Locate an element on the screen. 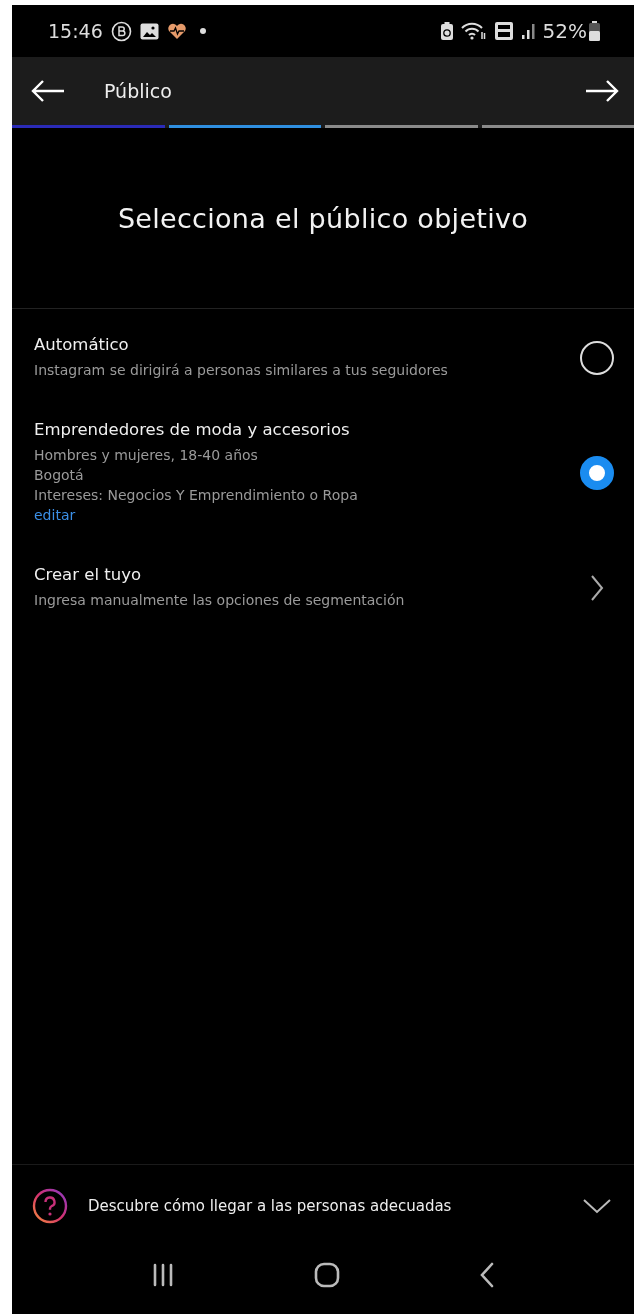  back-arrow-icon is located at coordinates (48, 91).